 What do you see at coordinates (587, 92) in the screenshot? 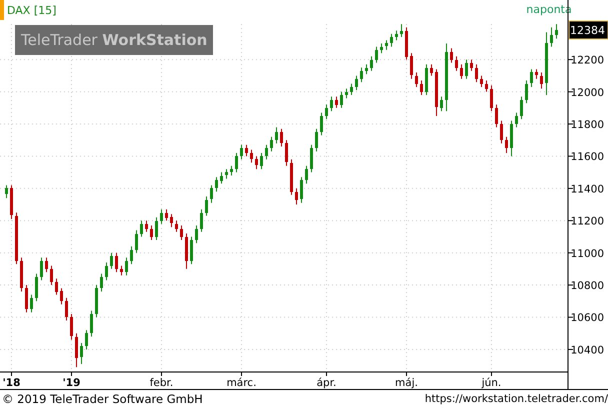
I see `y-axis-label: 12000` at bounding box center [587, 92].